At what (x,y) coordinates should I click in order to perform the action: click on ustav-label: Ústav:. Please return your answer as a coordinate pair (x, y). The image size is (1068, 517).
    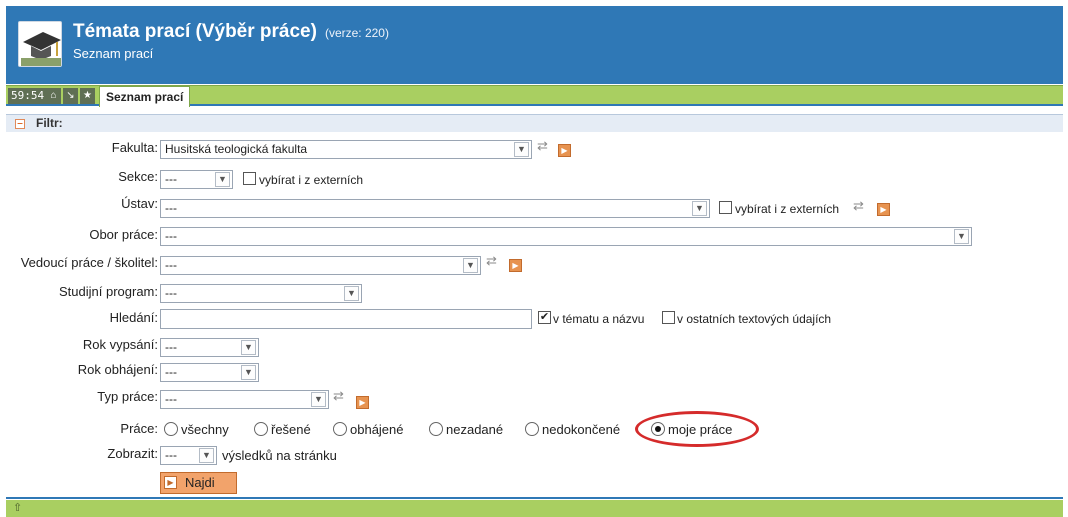
    Looking at the image, I should click on (139, 203).